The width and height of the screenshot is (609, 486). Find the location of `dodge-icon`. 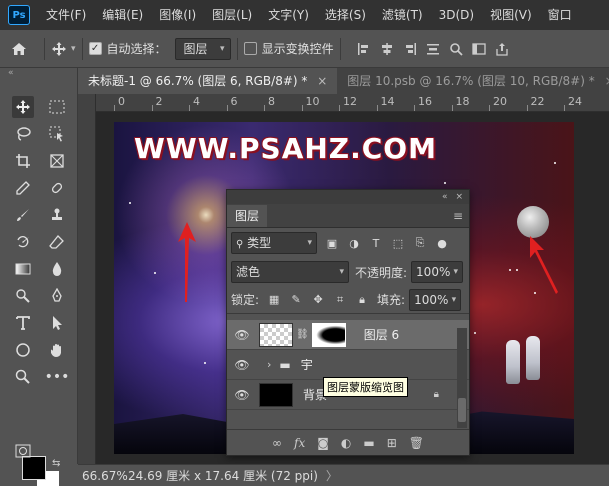

dodge-icon is located at coordinates (23, 296).